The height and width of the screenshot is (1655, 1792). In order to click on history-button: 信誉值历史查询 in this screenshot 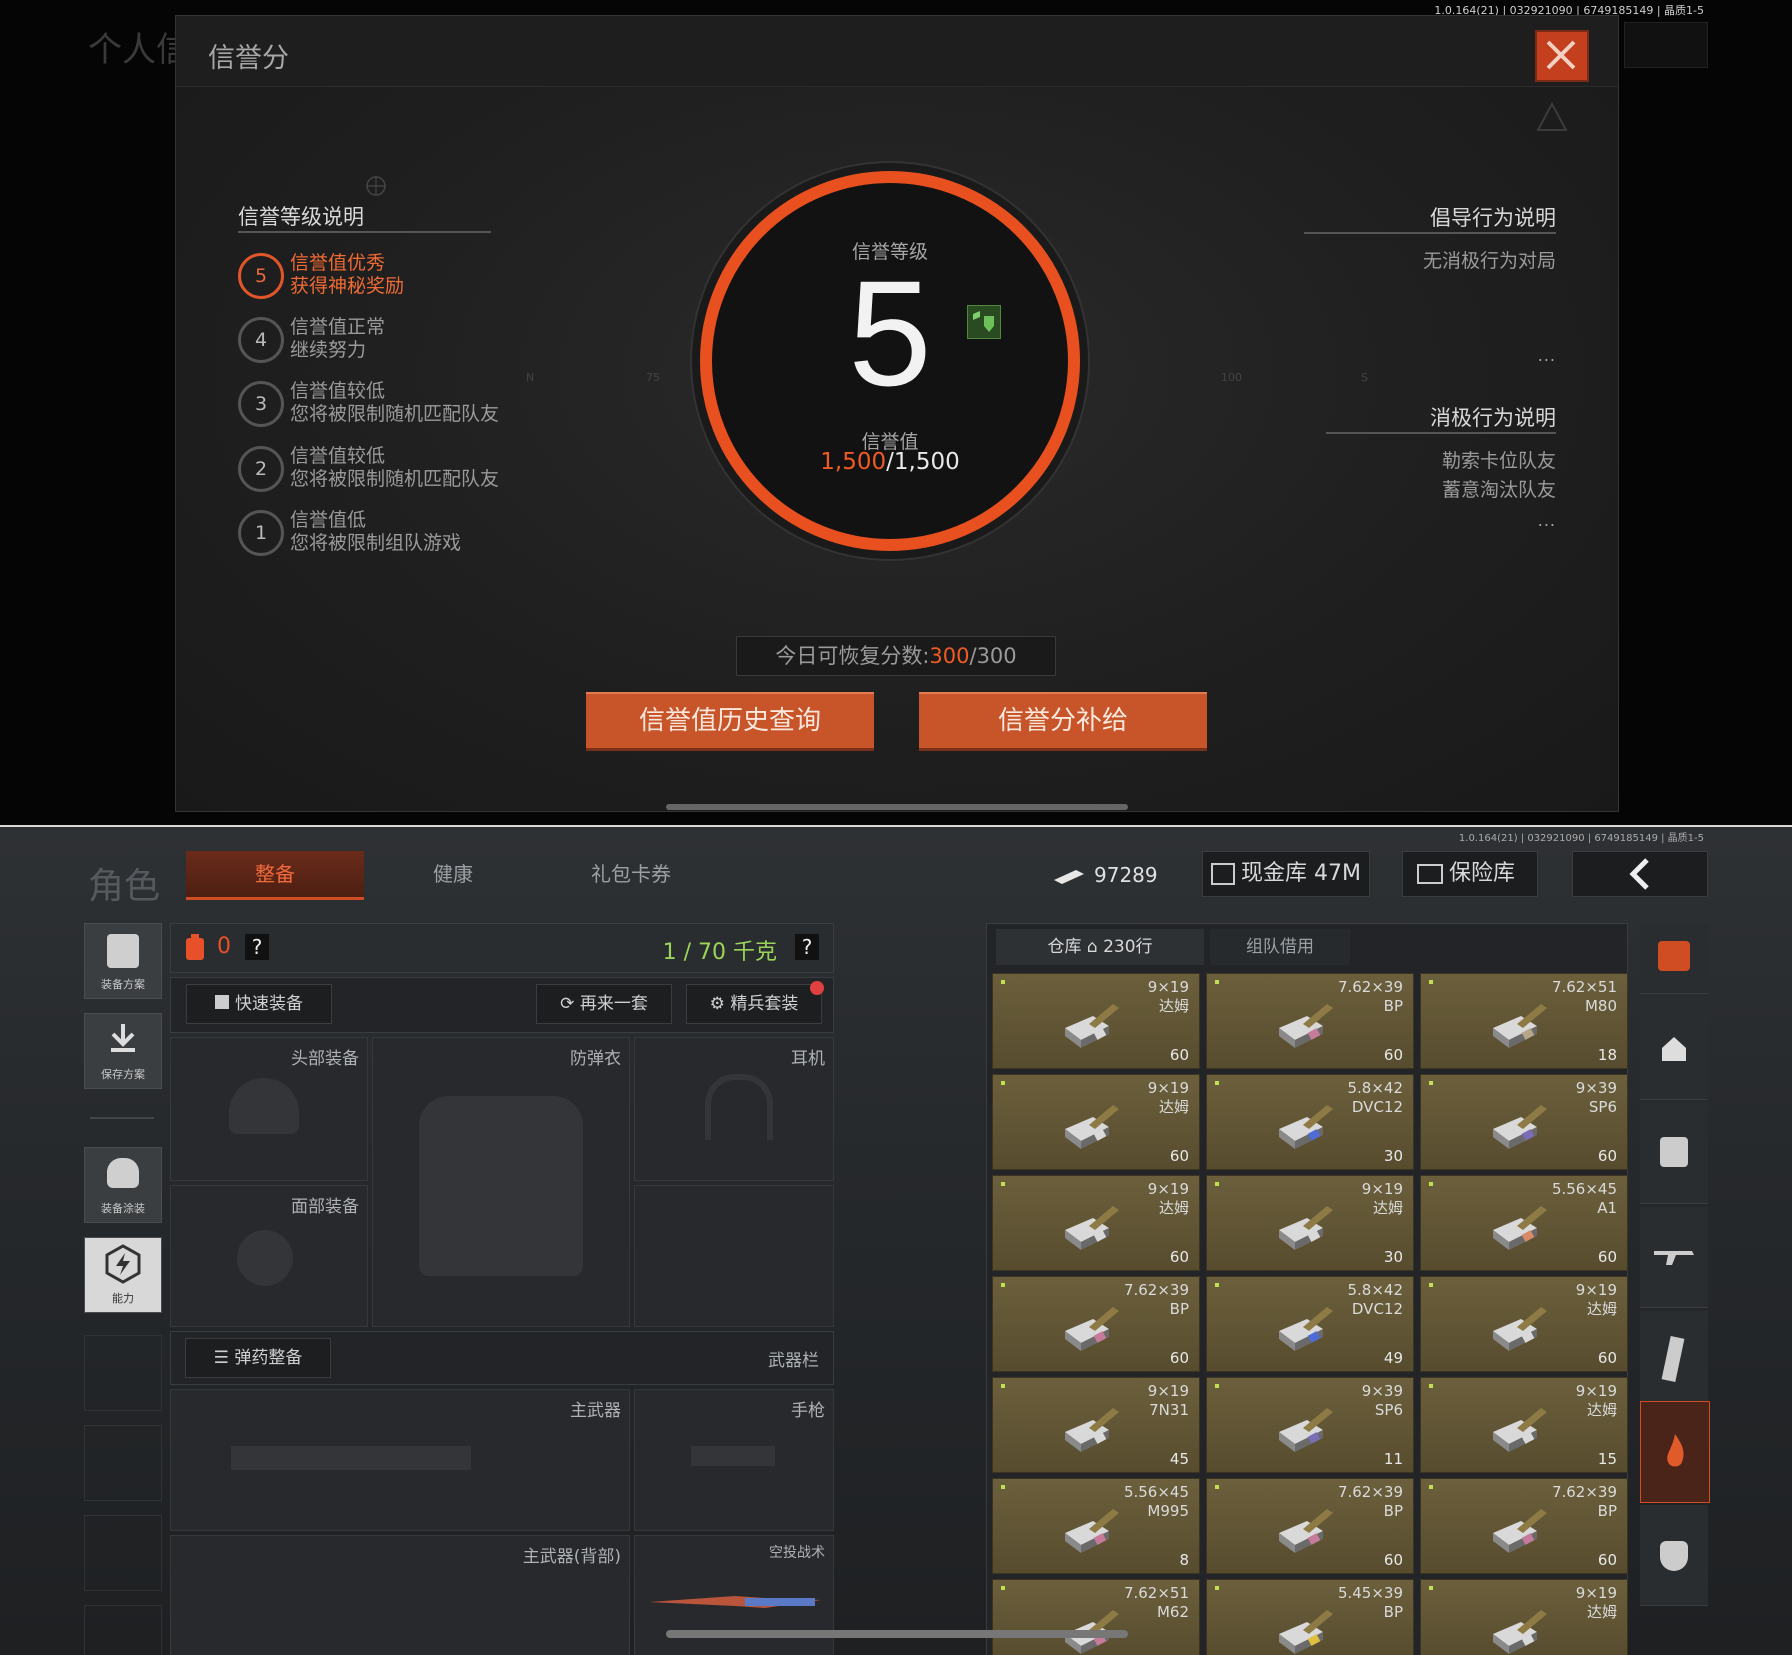, I will do `click(730, 721)`.